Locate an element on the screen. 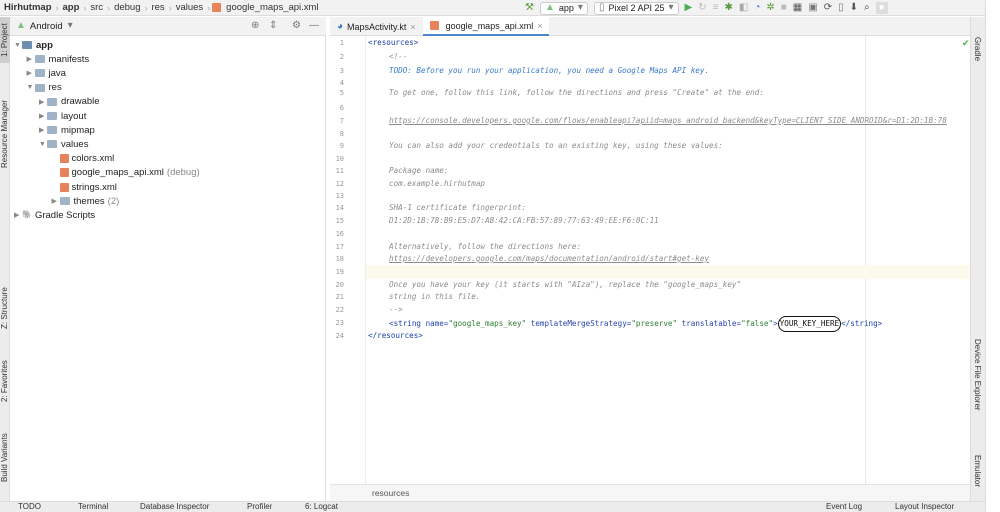 This screenshot has height=512, width=1000. line-number: 7 is located at coordinates (337, 121).